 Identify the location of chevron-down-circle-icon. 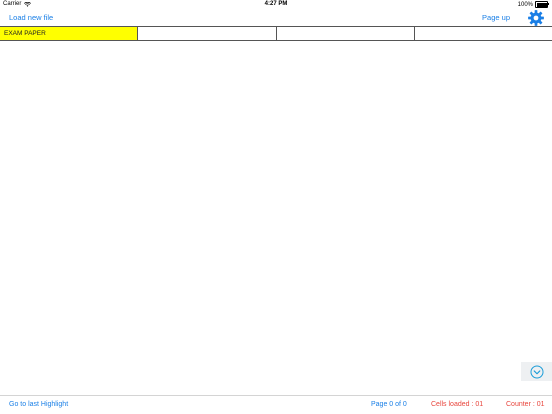
(536, 371).